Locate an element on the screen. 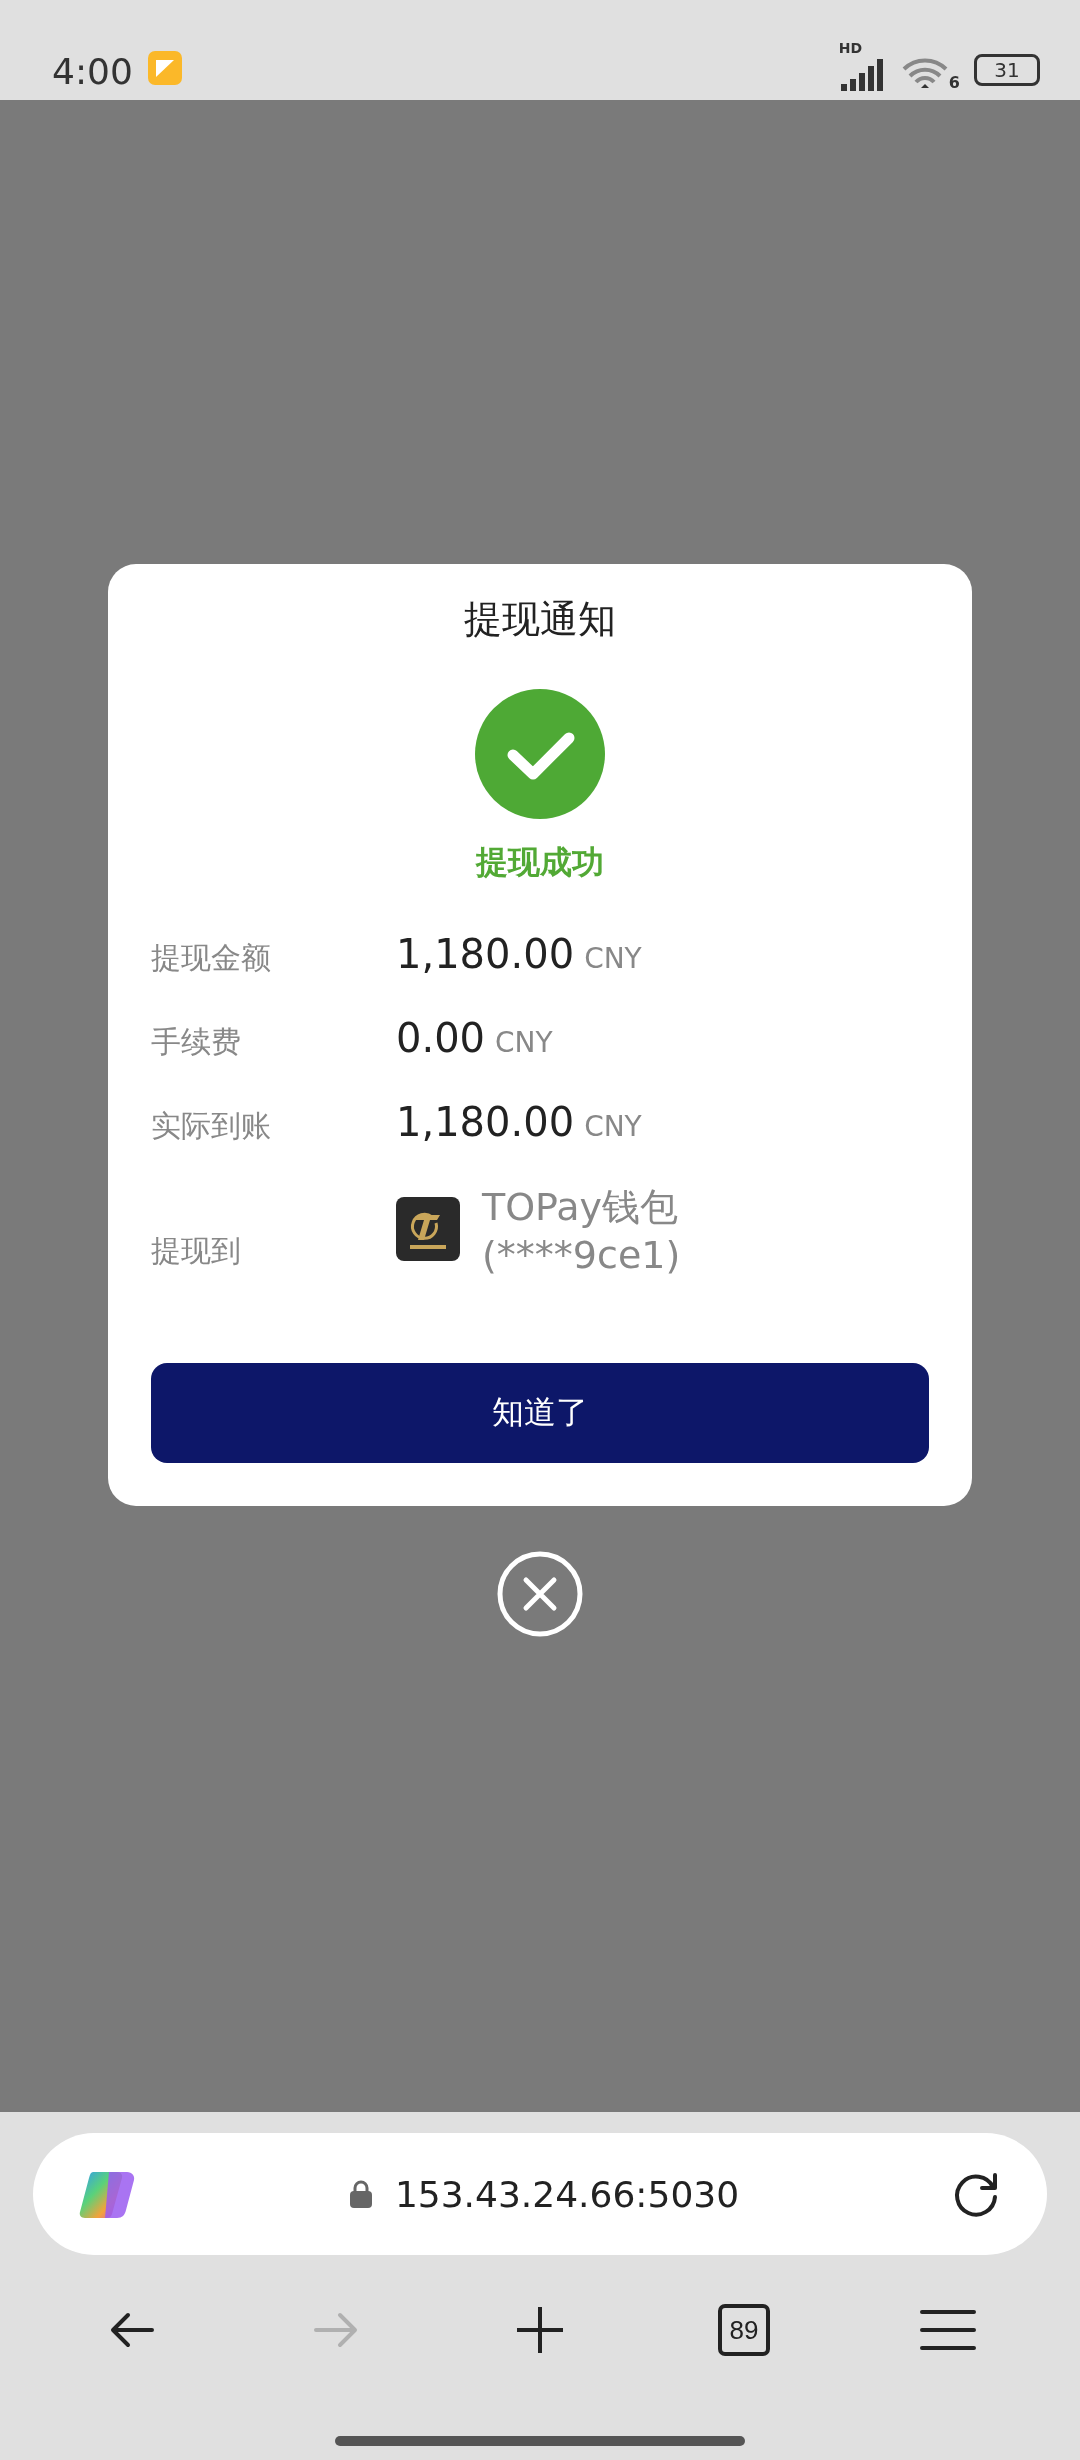 This screenshot has width=1080, height=2460. field-label: 提现金额 is located at coordinates (211, 958).